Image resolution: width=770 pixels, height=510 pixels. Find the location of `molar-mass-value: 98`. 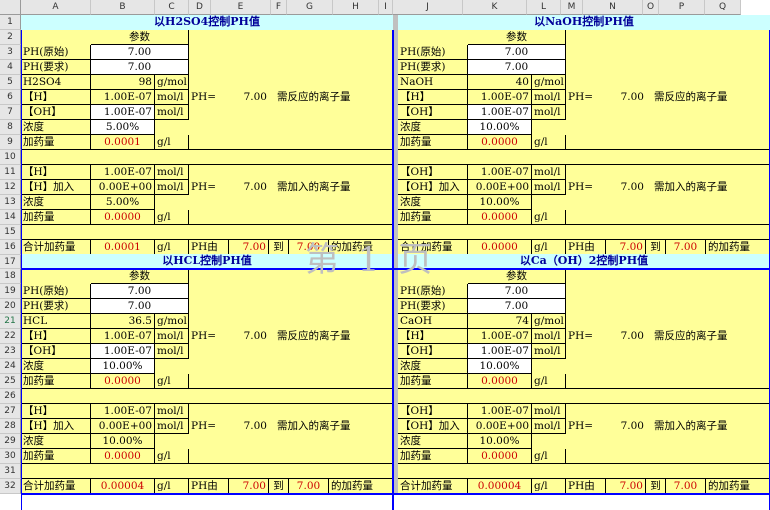

molar-mass-value: 98 is located at coordinates (123, 82).